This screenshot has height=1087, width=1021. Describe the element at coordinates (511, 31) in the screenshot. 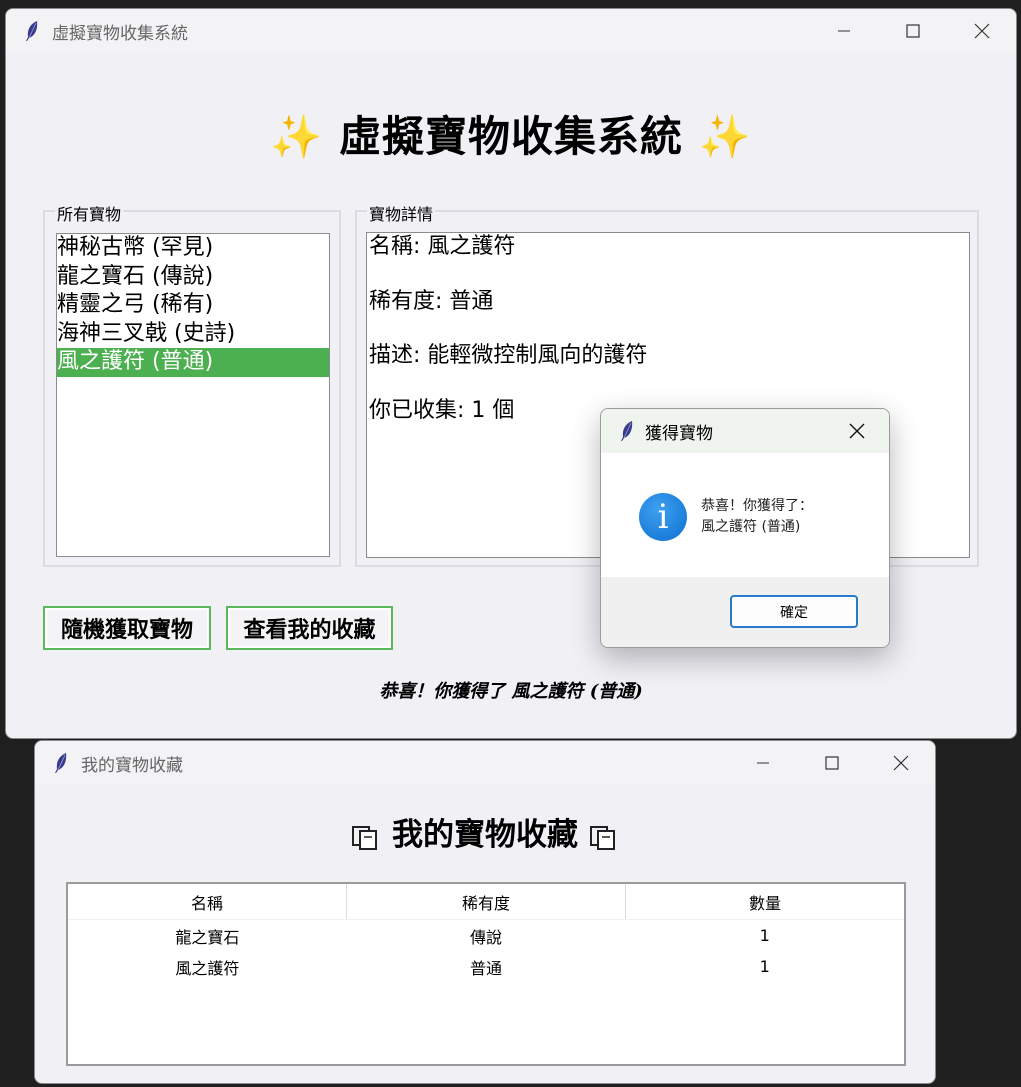

I see `main-titlebar: 虛擬寶物收集系統` at that location.